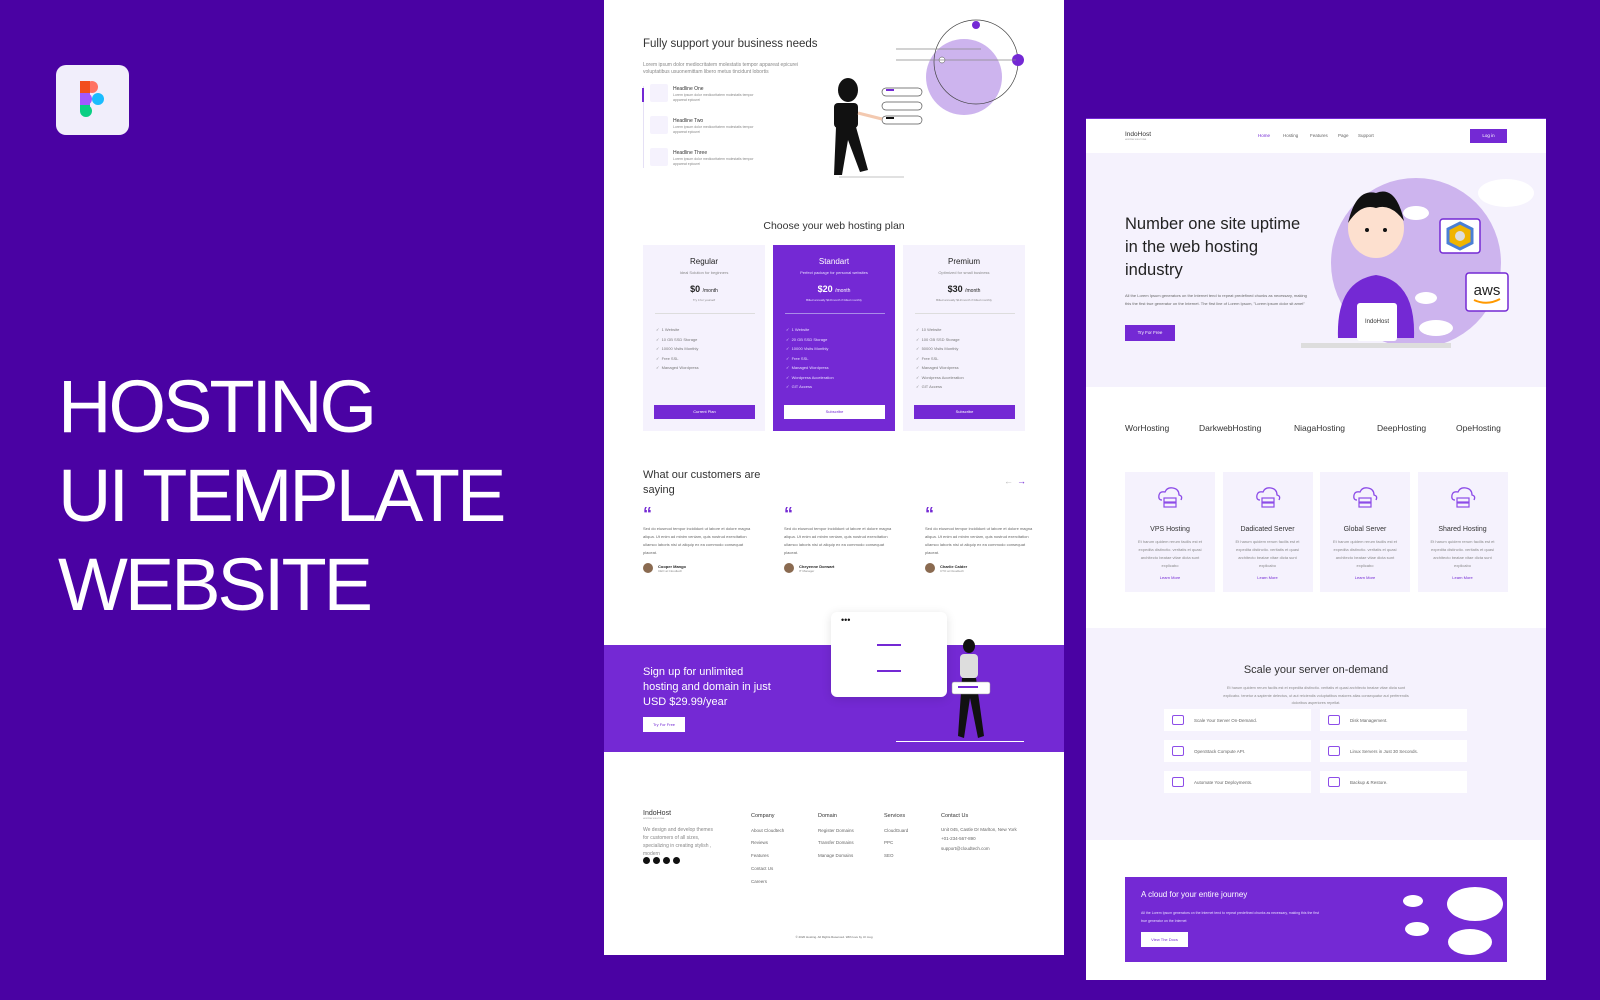  I want to click on headline-title: Headline Two, so click(688, 121).